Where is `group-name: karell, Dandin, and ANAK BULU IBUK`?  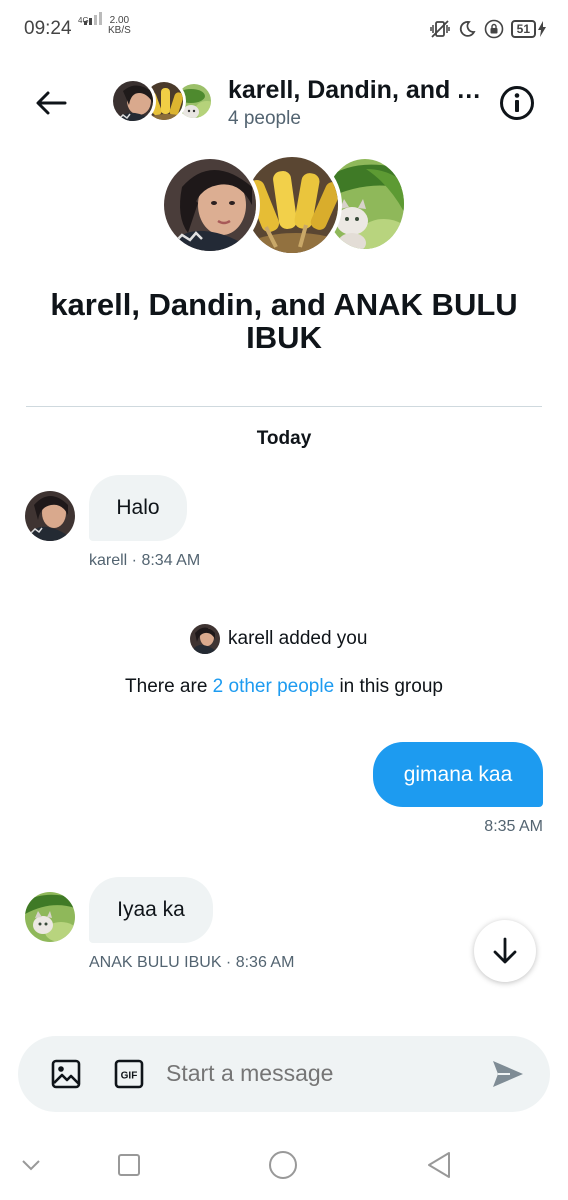
group-name: karell, Dandin, and ANAK BULU IBUK is located at coordinates (284, 321).